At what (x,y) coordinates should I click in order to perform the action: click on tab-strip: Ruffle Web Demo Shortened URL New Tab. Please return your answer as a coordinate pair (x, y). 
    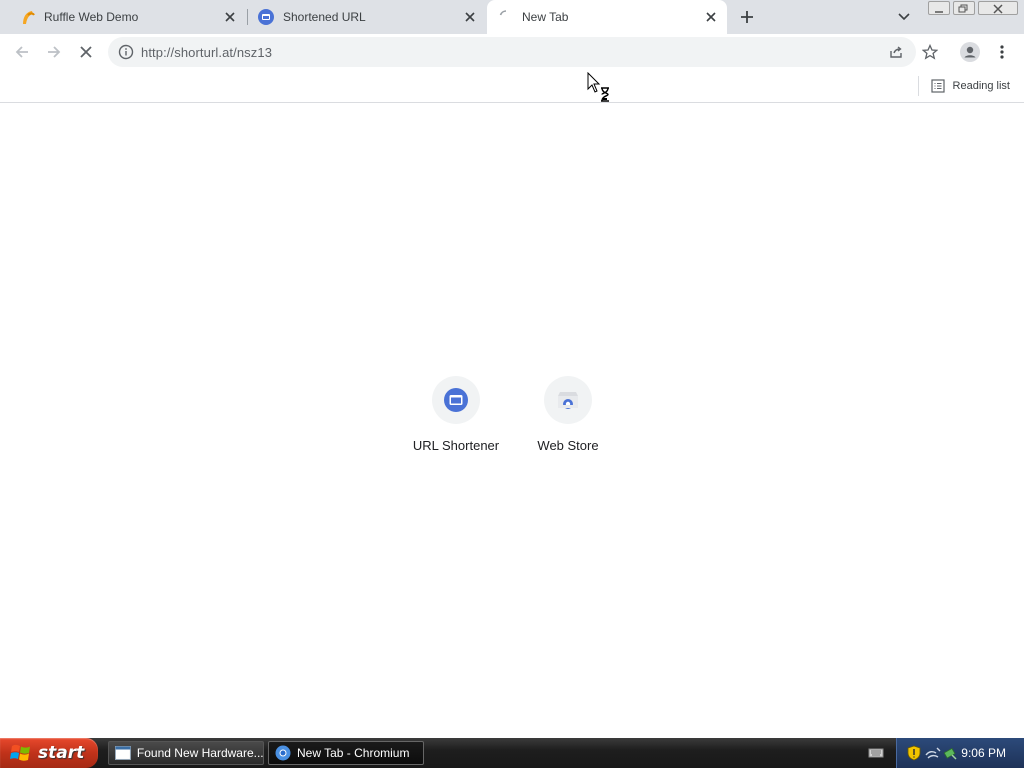
    Looking at the image, I should click on (512, 17).